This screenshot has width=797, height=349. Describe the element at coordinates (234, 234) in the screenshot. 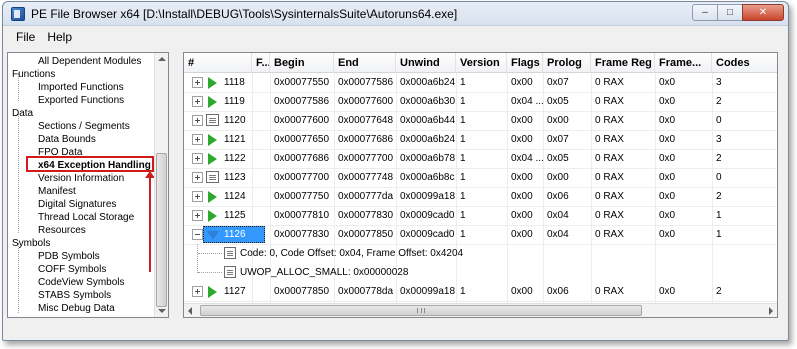

I see `selected-row-index: 1126` at that location.